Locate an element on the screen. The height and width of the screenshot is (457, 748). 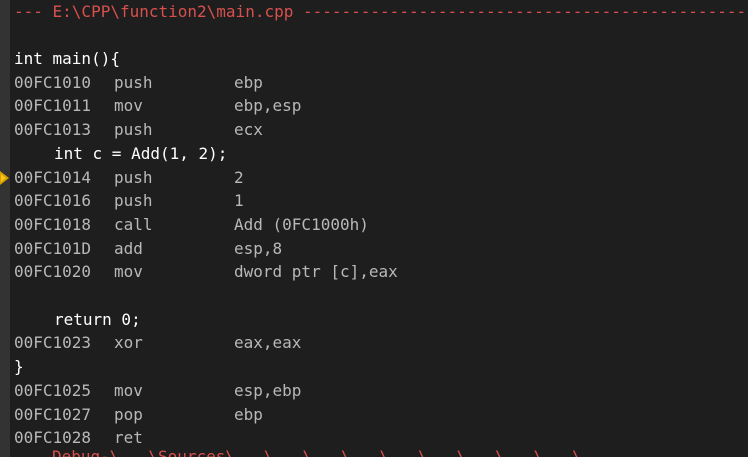
source-line: } is located at coordinates (19, 367).